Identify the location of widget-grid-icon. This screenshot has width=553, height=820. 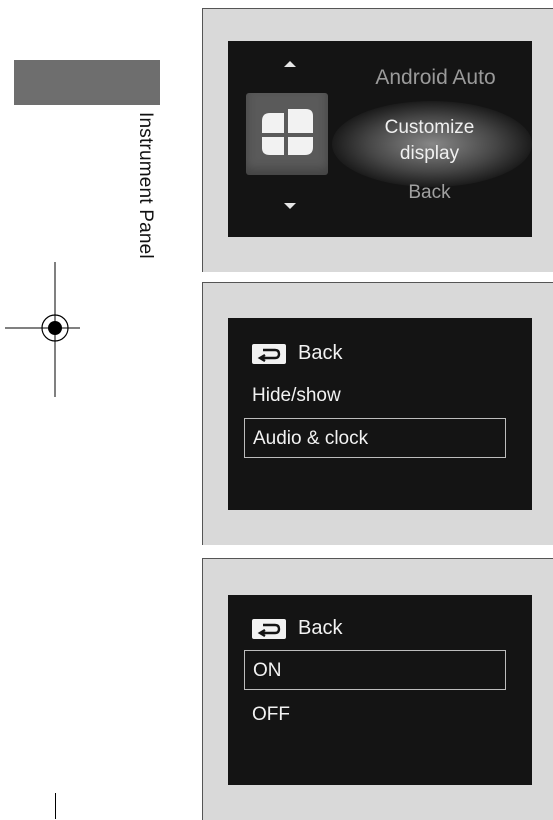
(287, 132).